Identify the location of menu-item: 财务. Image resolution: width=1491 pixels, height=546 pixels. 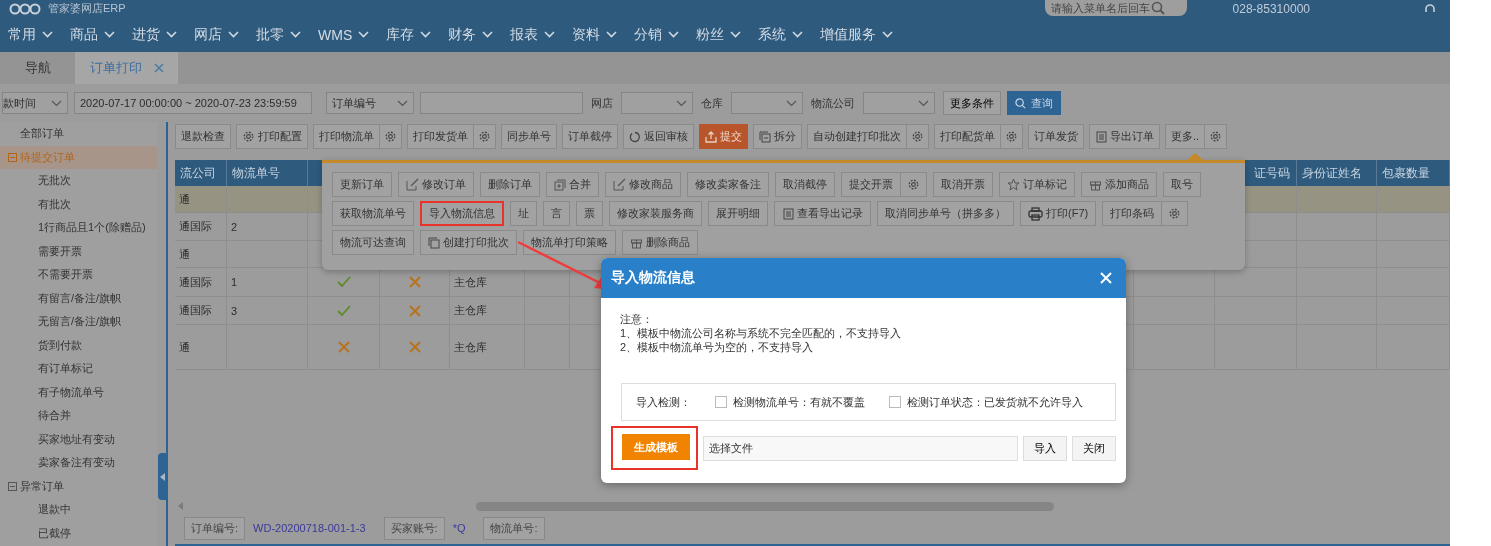
(471, 34).